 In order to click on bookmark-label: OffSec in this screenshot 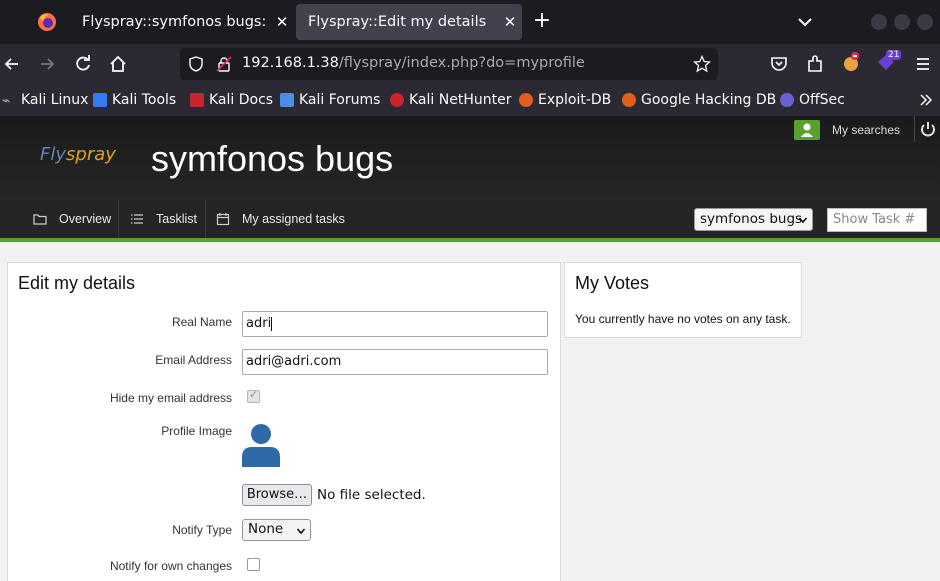, I will do `click(822, 100)`.